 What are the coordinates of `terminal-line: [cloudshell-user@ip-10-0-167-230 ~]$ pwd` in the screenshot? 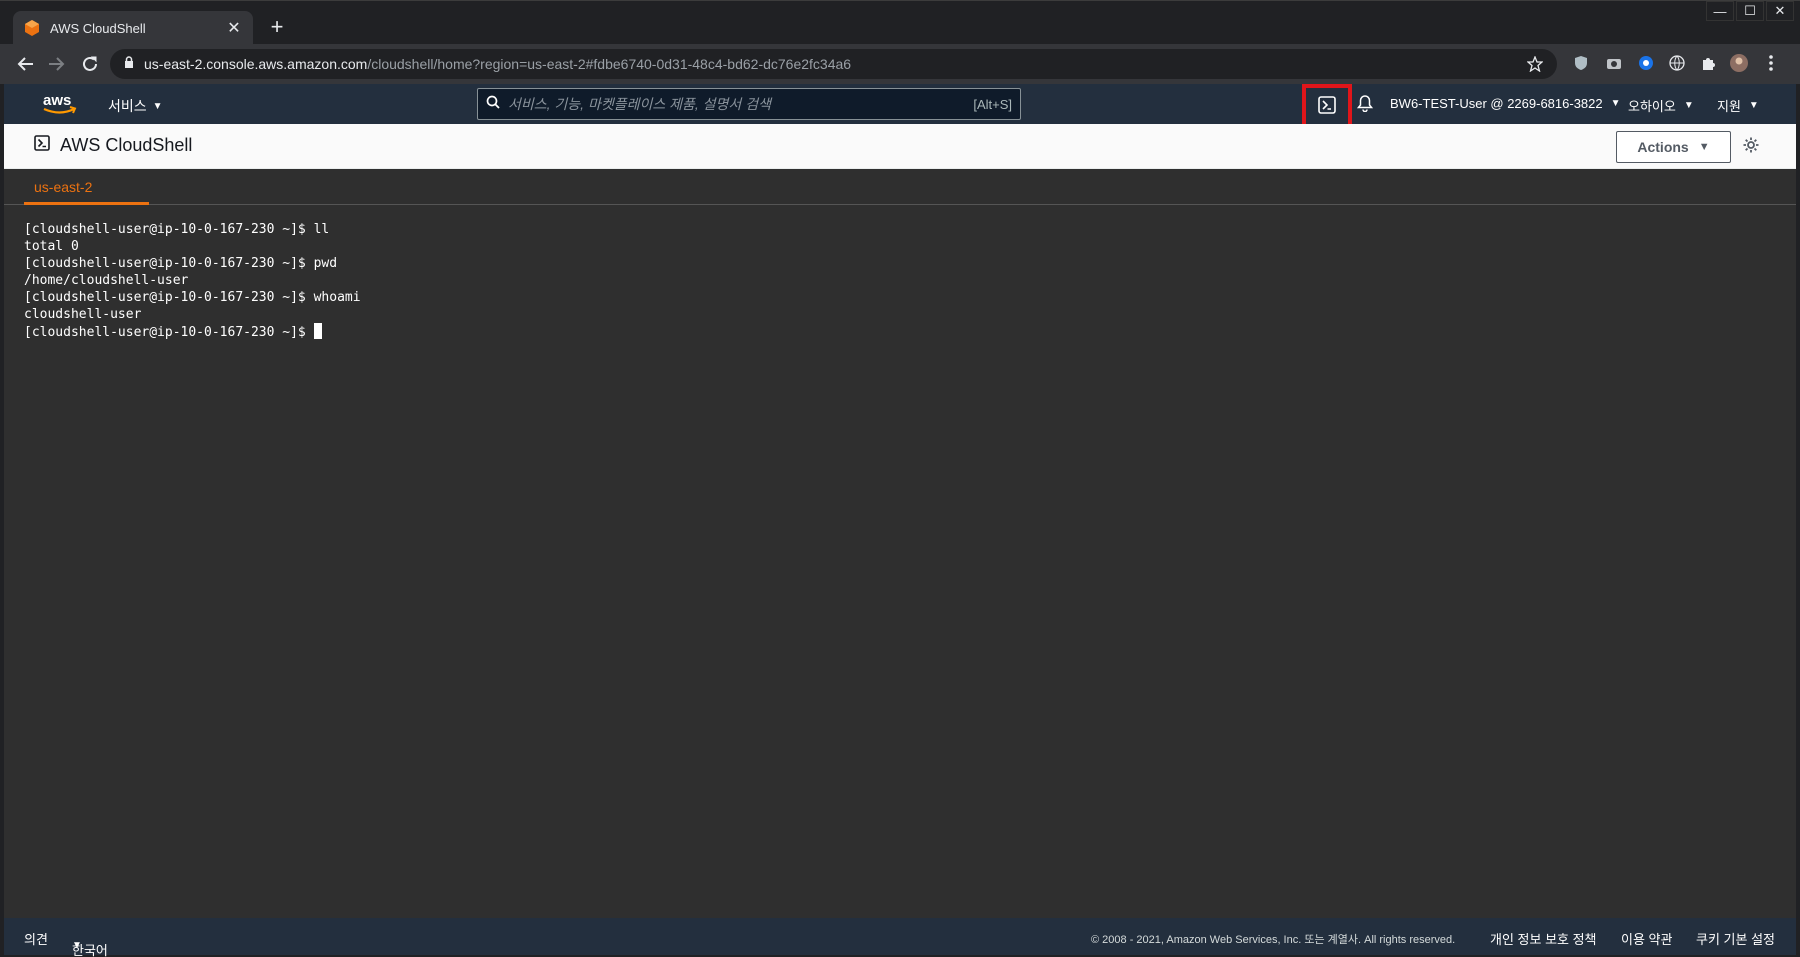 It's located at (181, 263).